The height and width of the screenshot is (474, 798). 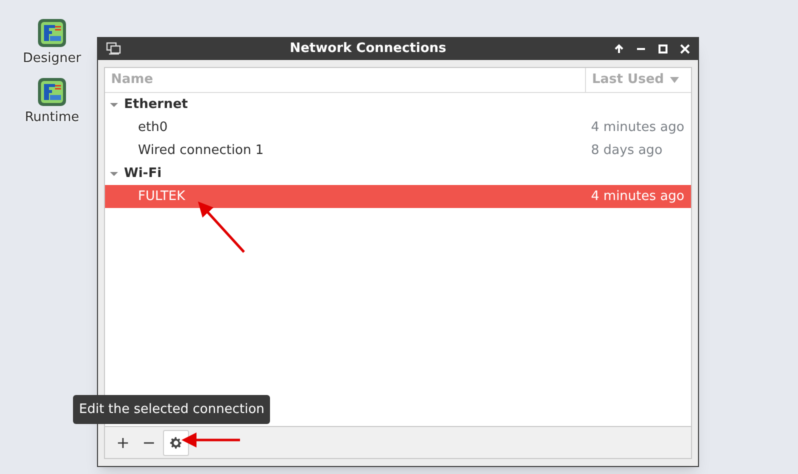 I want to click on desktop-icon-label: Runtime, so click(x=52, y=117).